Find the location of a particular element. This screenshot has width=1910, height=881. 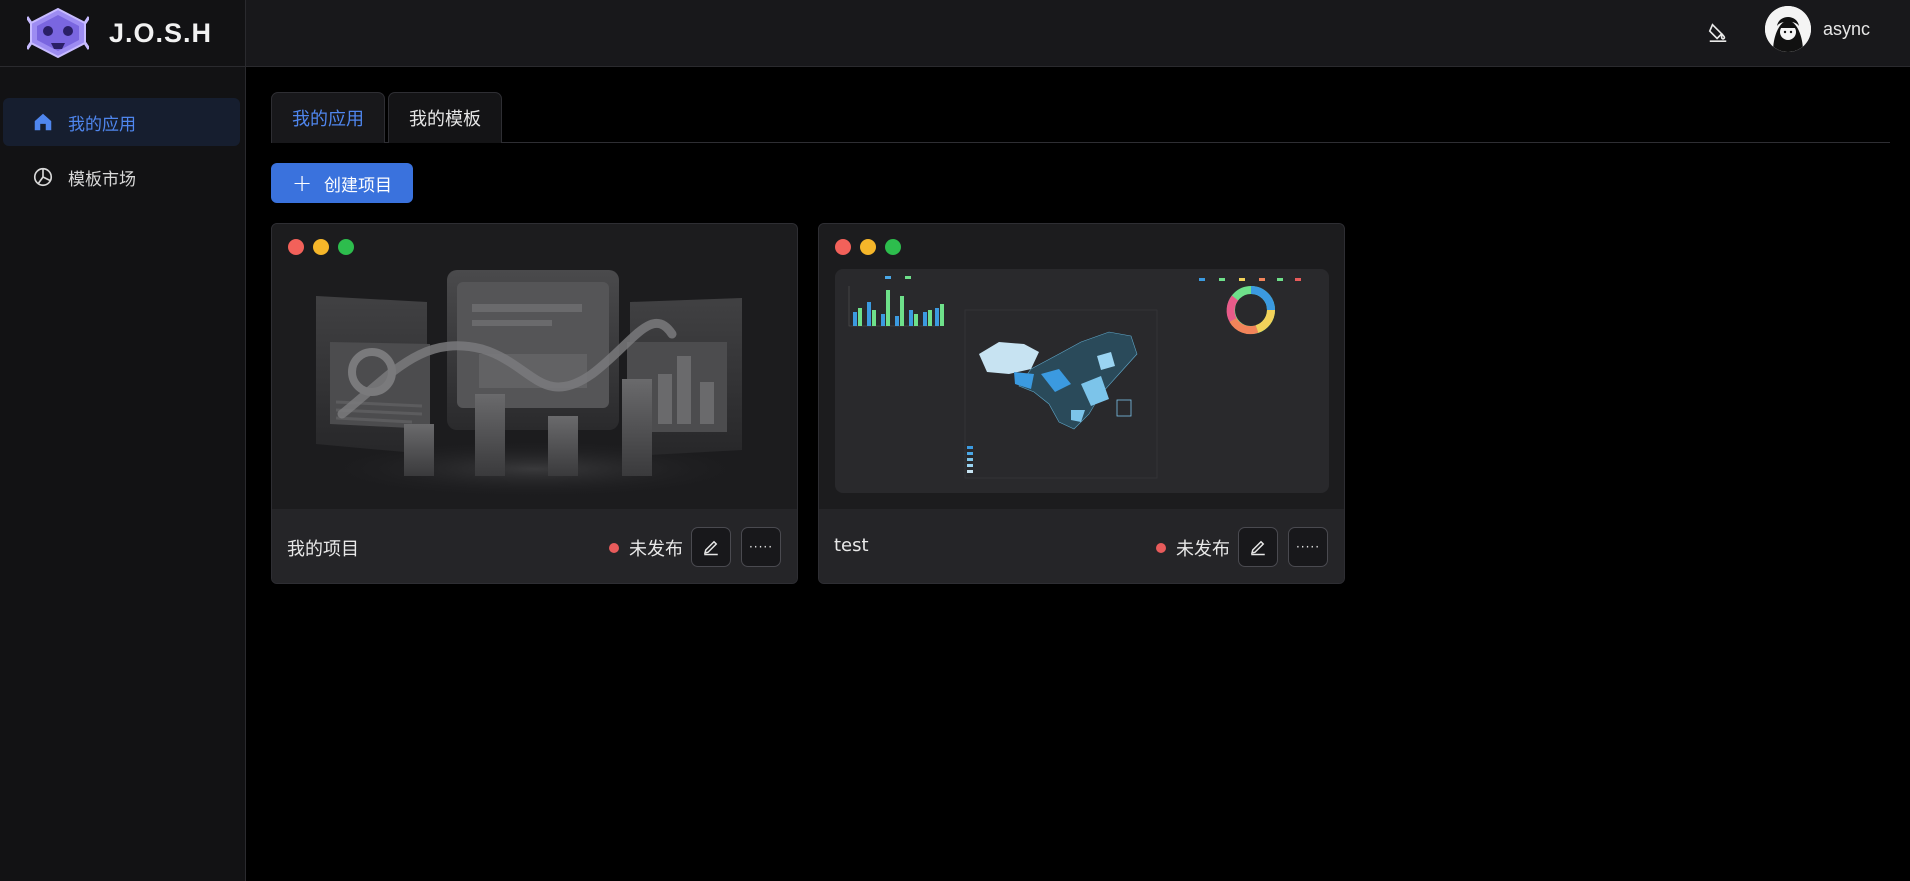

dashboard-illustration is located at coordinates (535, 384).